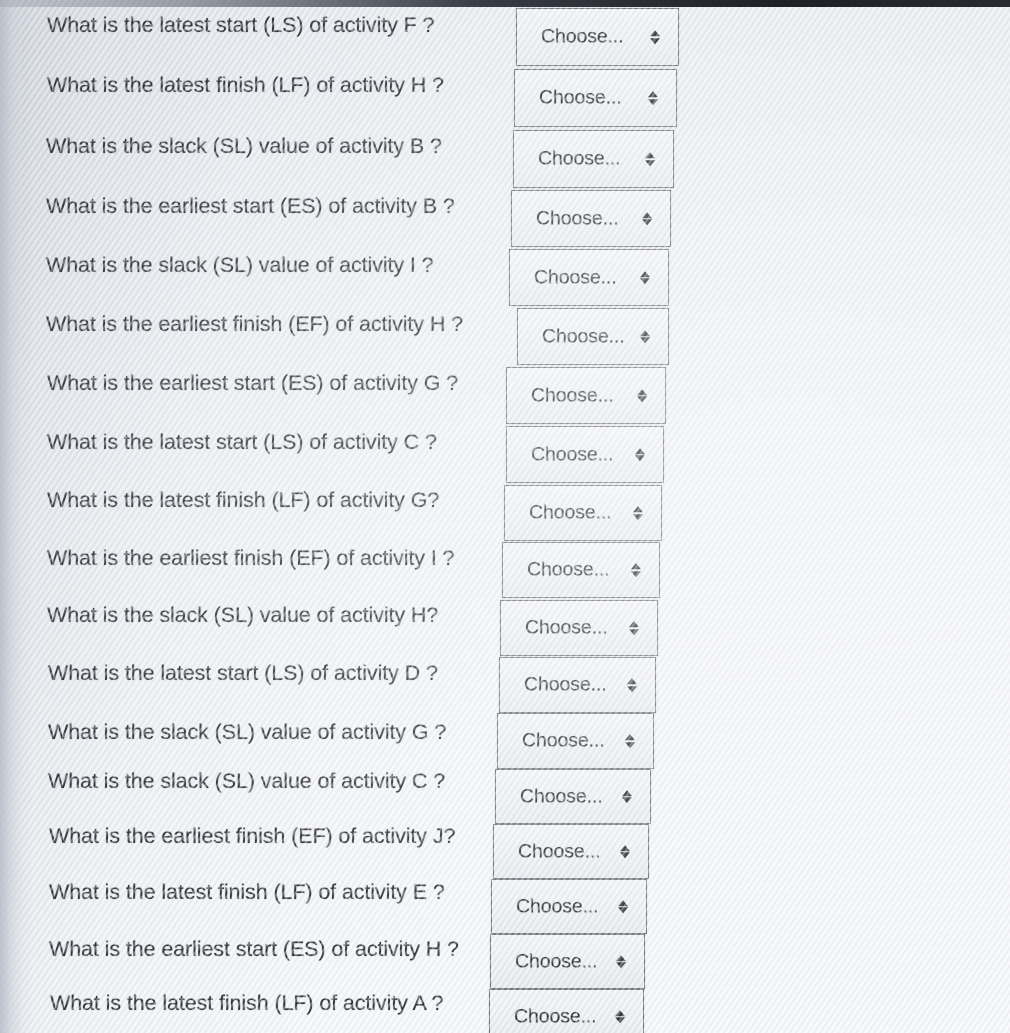  Describe the element at coordinates (11, 516) in the screenshot. I see `left-edge-shadow` at that location.